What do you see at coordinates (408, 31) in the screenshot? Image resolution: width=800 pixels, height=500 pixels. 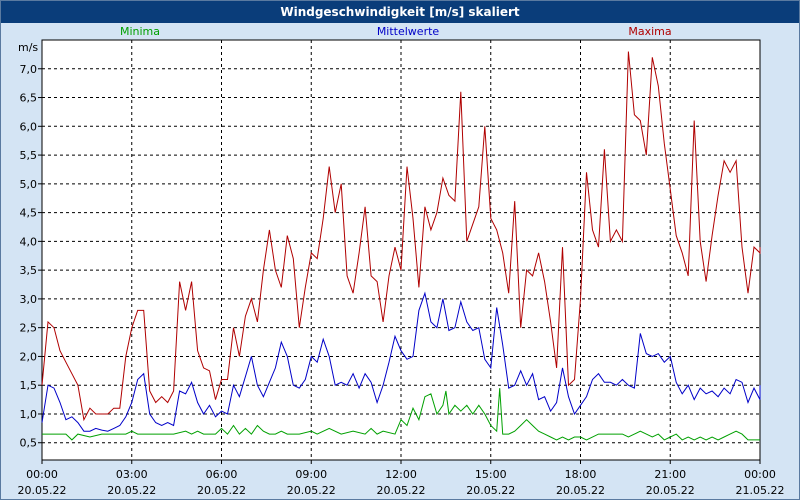 I see `legend-item-mittelwerte: Mittelwerte` at bounding box center [408, 31].